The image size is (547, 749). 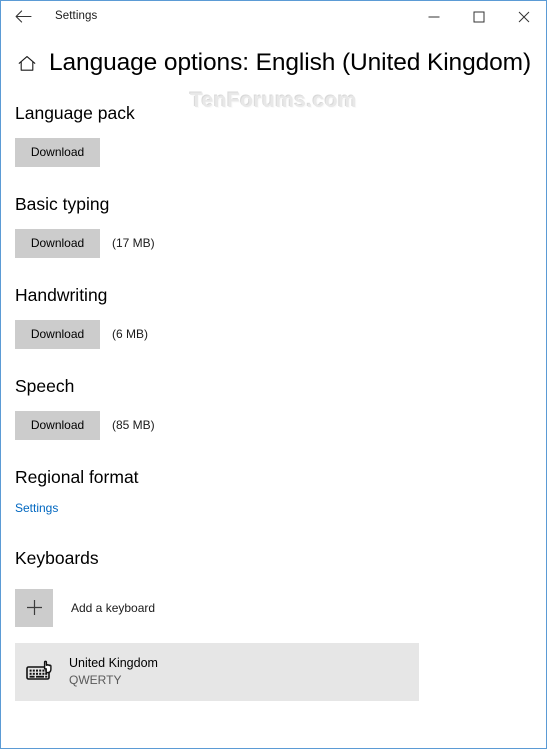 What do you see at coordinates (273, 408) in the screenshot?
I see `section-speech: Speech Download (85 MB)` at bounding box center [273, 408].